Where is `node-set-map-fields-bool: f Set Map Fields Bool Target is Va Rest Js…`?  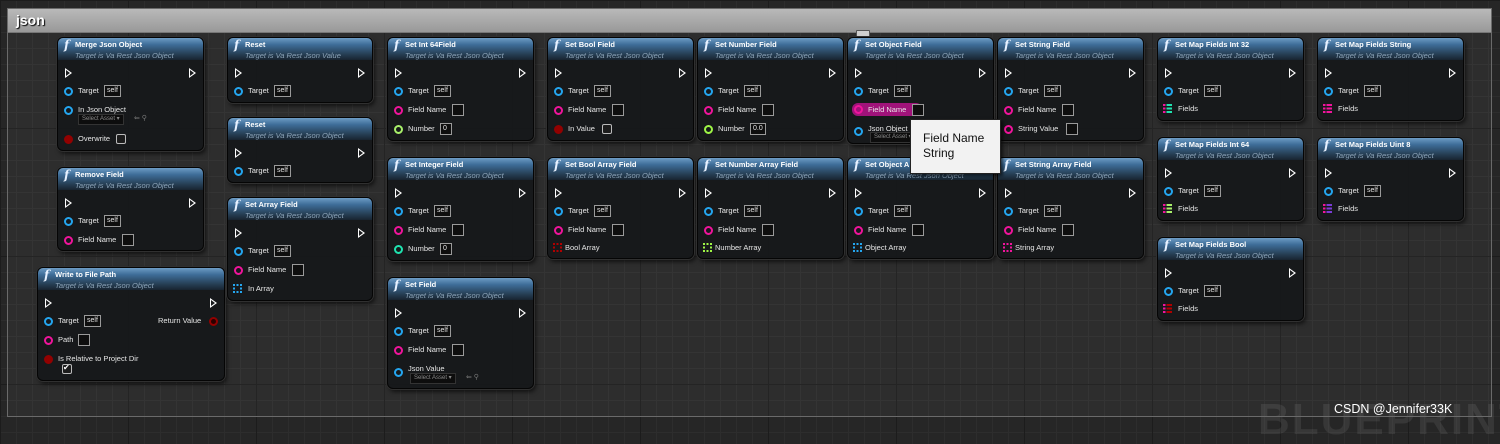
node-set-map-fields-bool: f Set Map Fields Bool Target is Va Rest Js… is located at coordinates (1230, 279).